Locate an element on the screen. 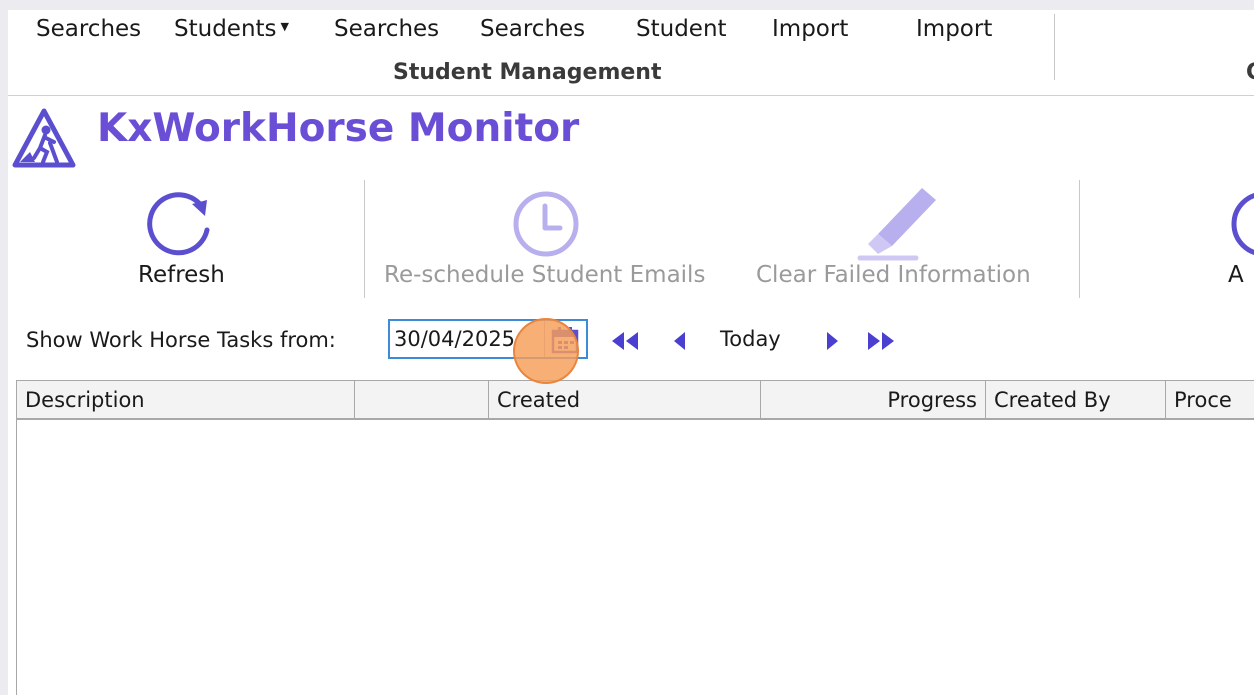 The image size is (1254, 695). workhorse-warning-icon is located at coordinates (44, 138).